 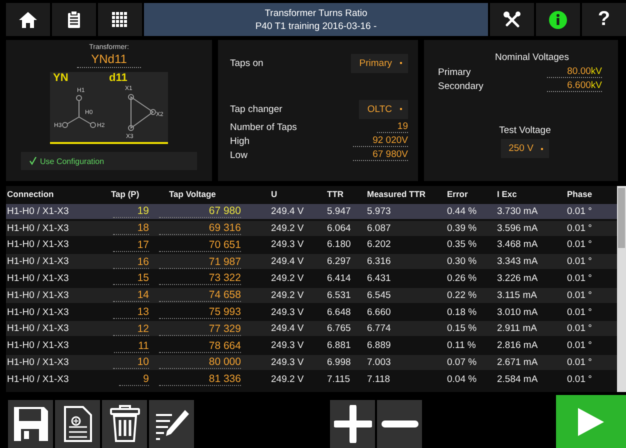 I want to click on column-header: Measured TTR, so click(x=397, y=194).